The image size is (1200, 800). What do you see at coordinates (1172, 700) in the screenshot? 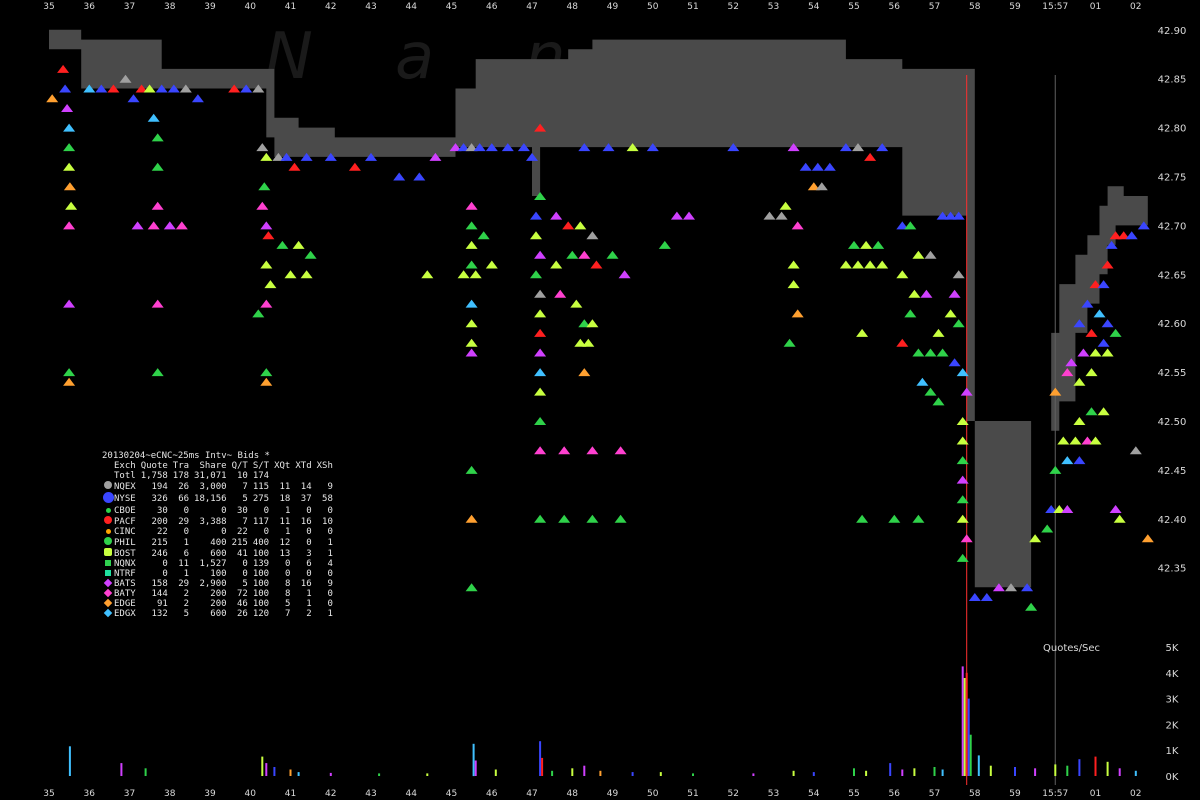
I see `volume-tick-label: 3K` at bounding box center [1172, 700].